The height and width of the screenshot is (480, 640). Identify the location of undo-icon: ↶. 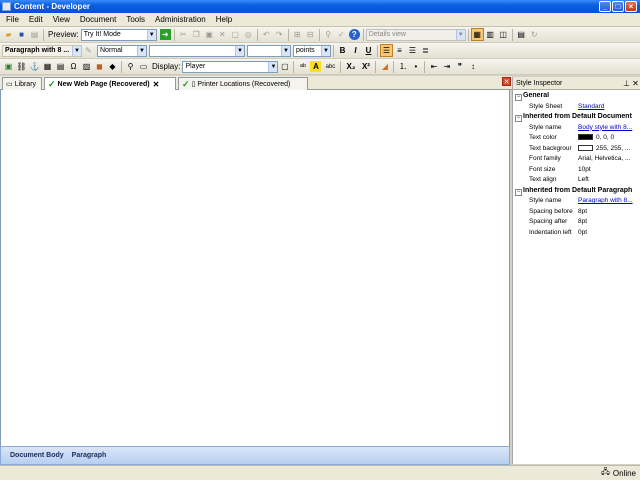
(266, 34).